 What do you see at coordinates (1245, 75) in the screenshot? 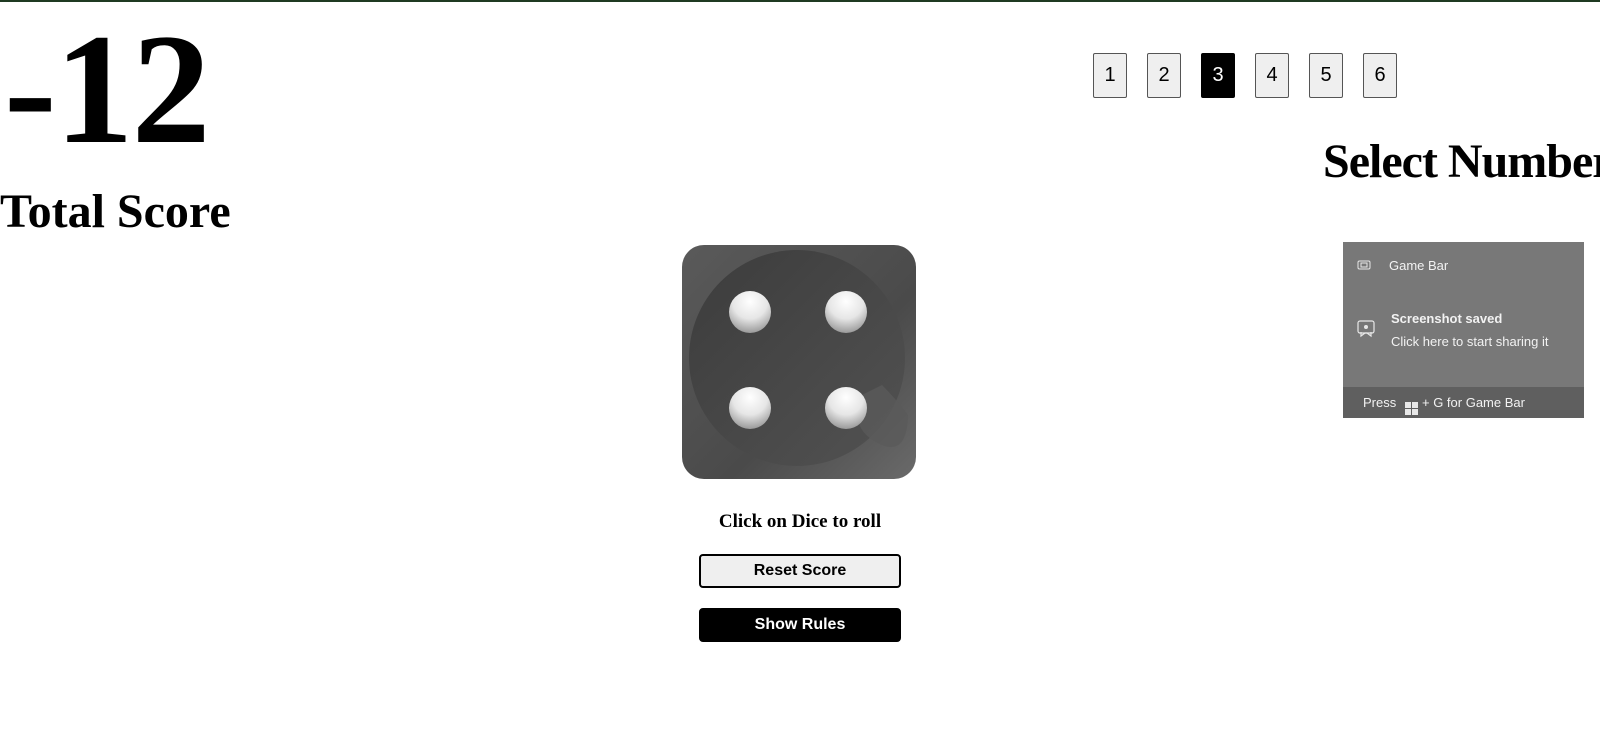
I see `number-selector: 1 2 3 4 5 6` at bounding box center [1245, 75].